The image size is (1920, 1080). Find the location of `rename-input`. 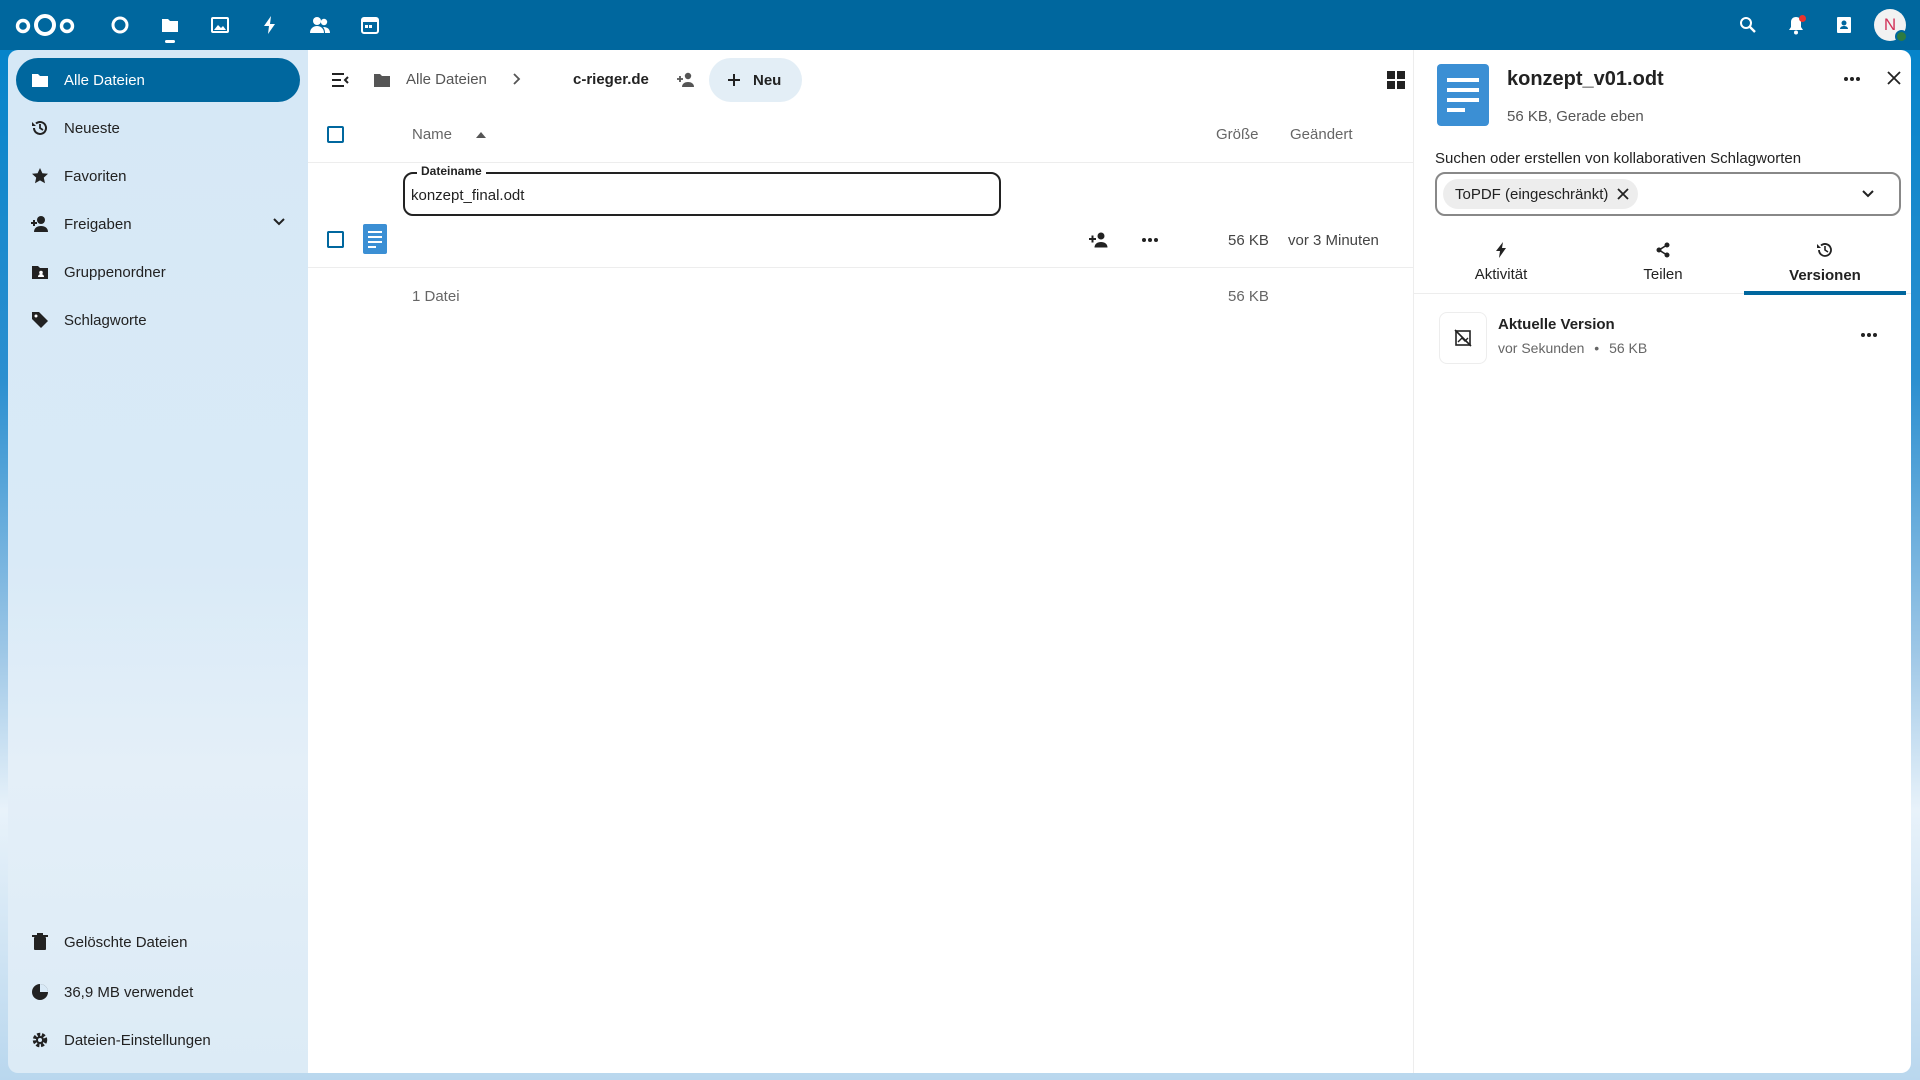

rename-input is located at coordinates (701, 195).